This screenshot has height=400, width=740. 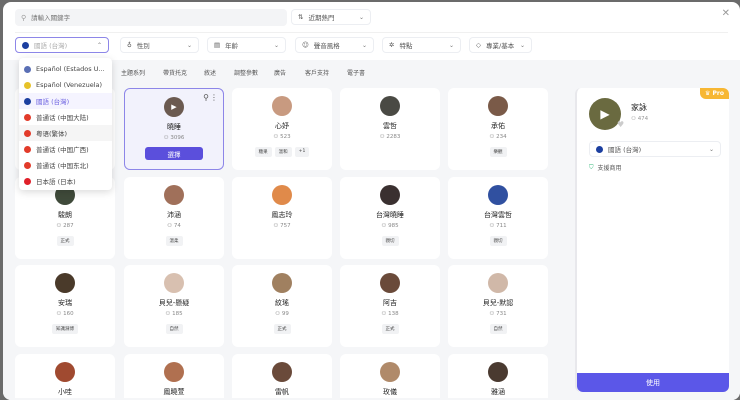 I want to click on language-dropdown: 國語 (台灣) ⌃, so click(x=62, y=45).